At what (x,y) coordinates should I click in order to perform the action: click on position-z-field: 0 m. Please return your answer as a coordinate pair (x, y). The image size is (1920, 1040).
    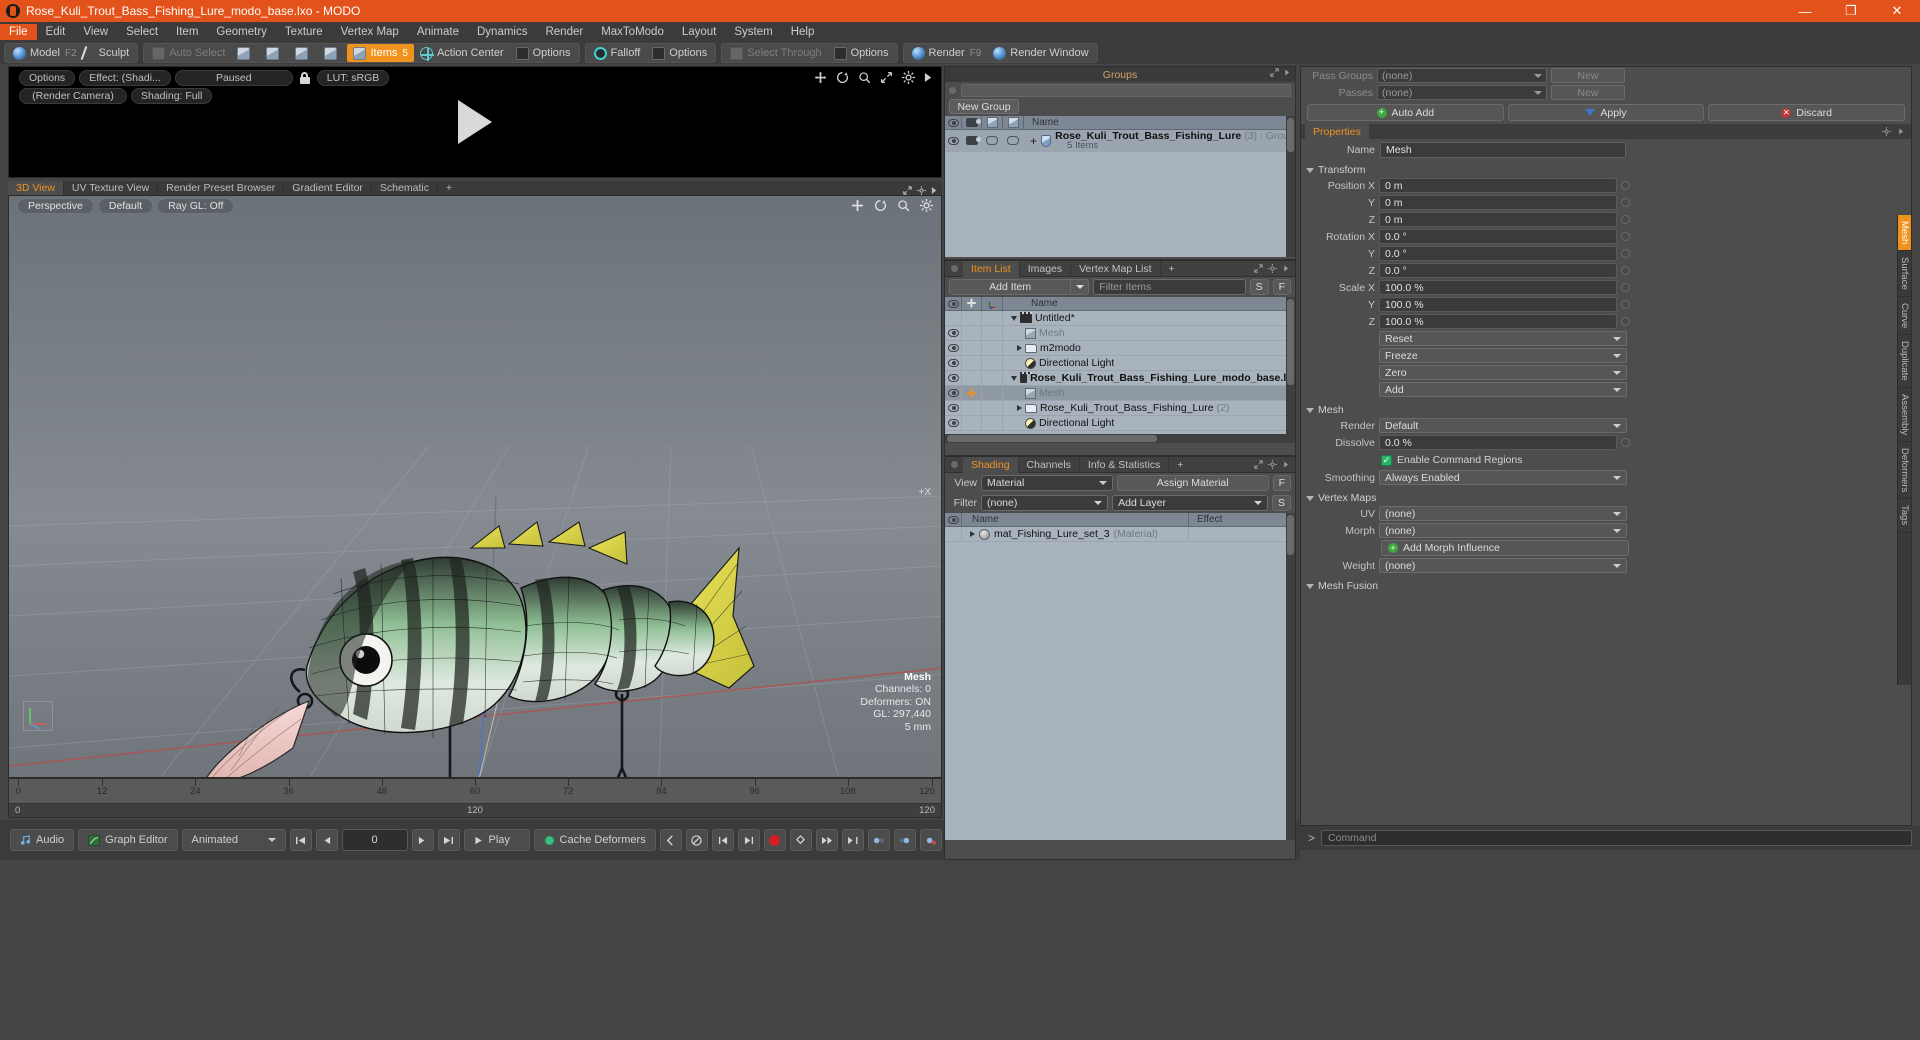
    Looking at the image, I should click on (1498, 219).